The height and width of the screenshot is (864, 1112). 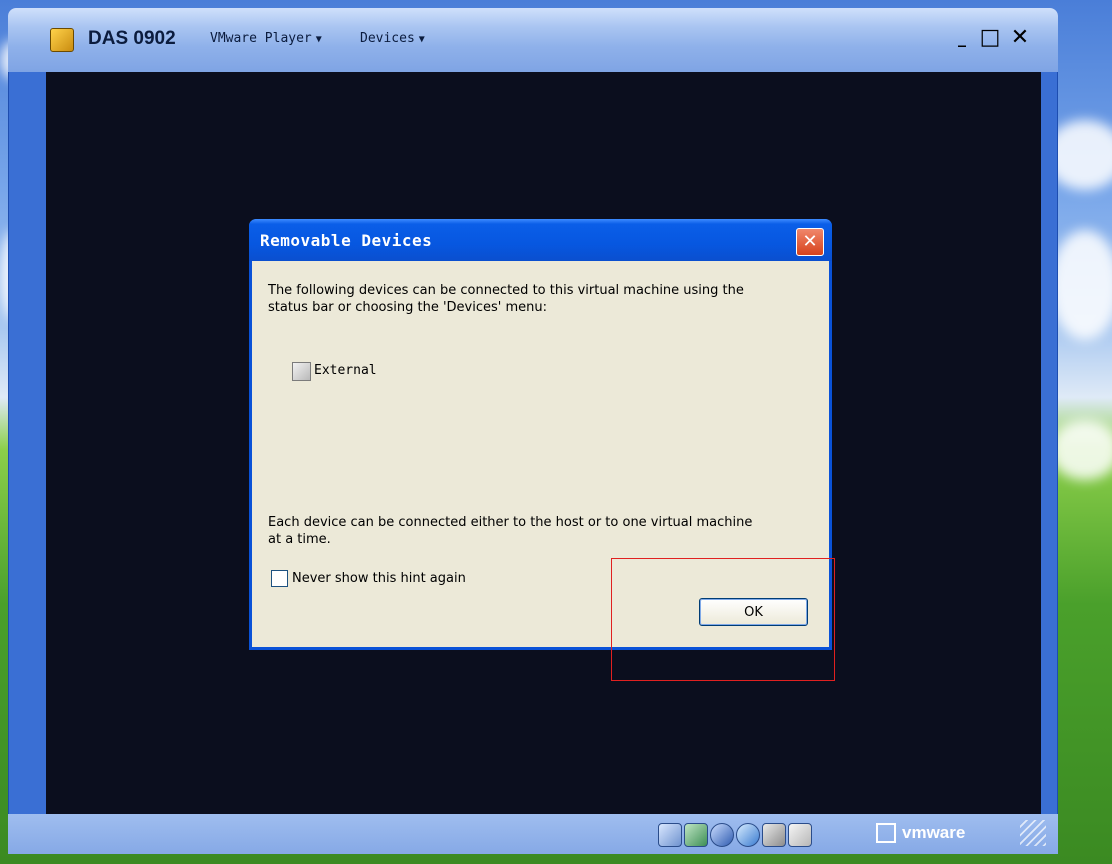 I want to click on network-icon, so click(x=696, y=835).